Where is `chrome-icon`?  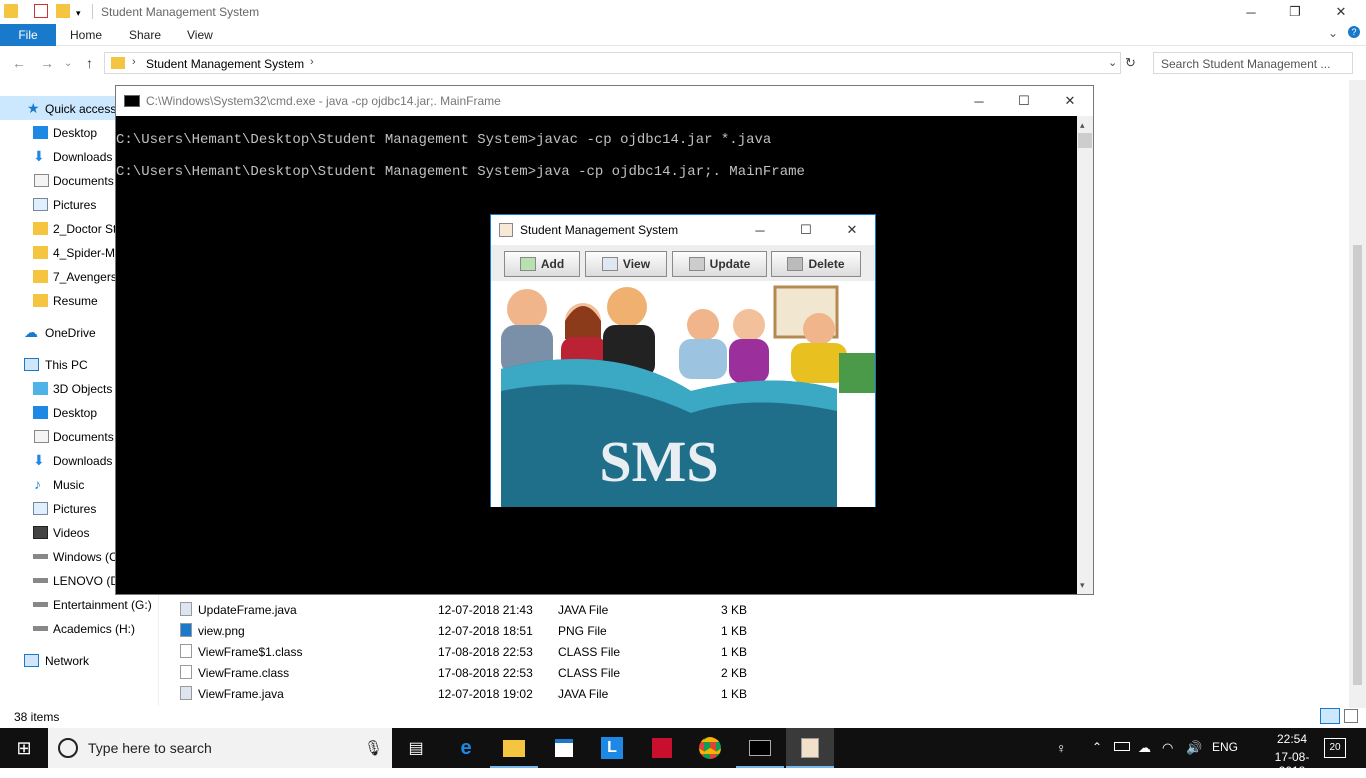
chrome-icon is located at coordinates (710, 748).